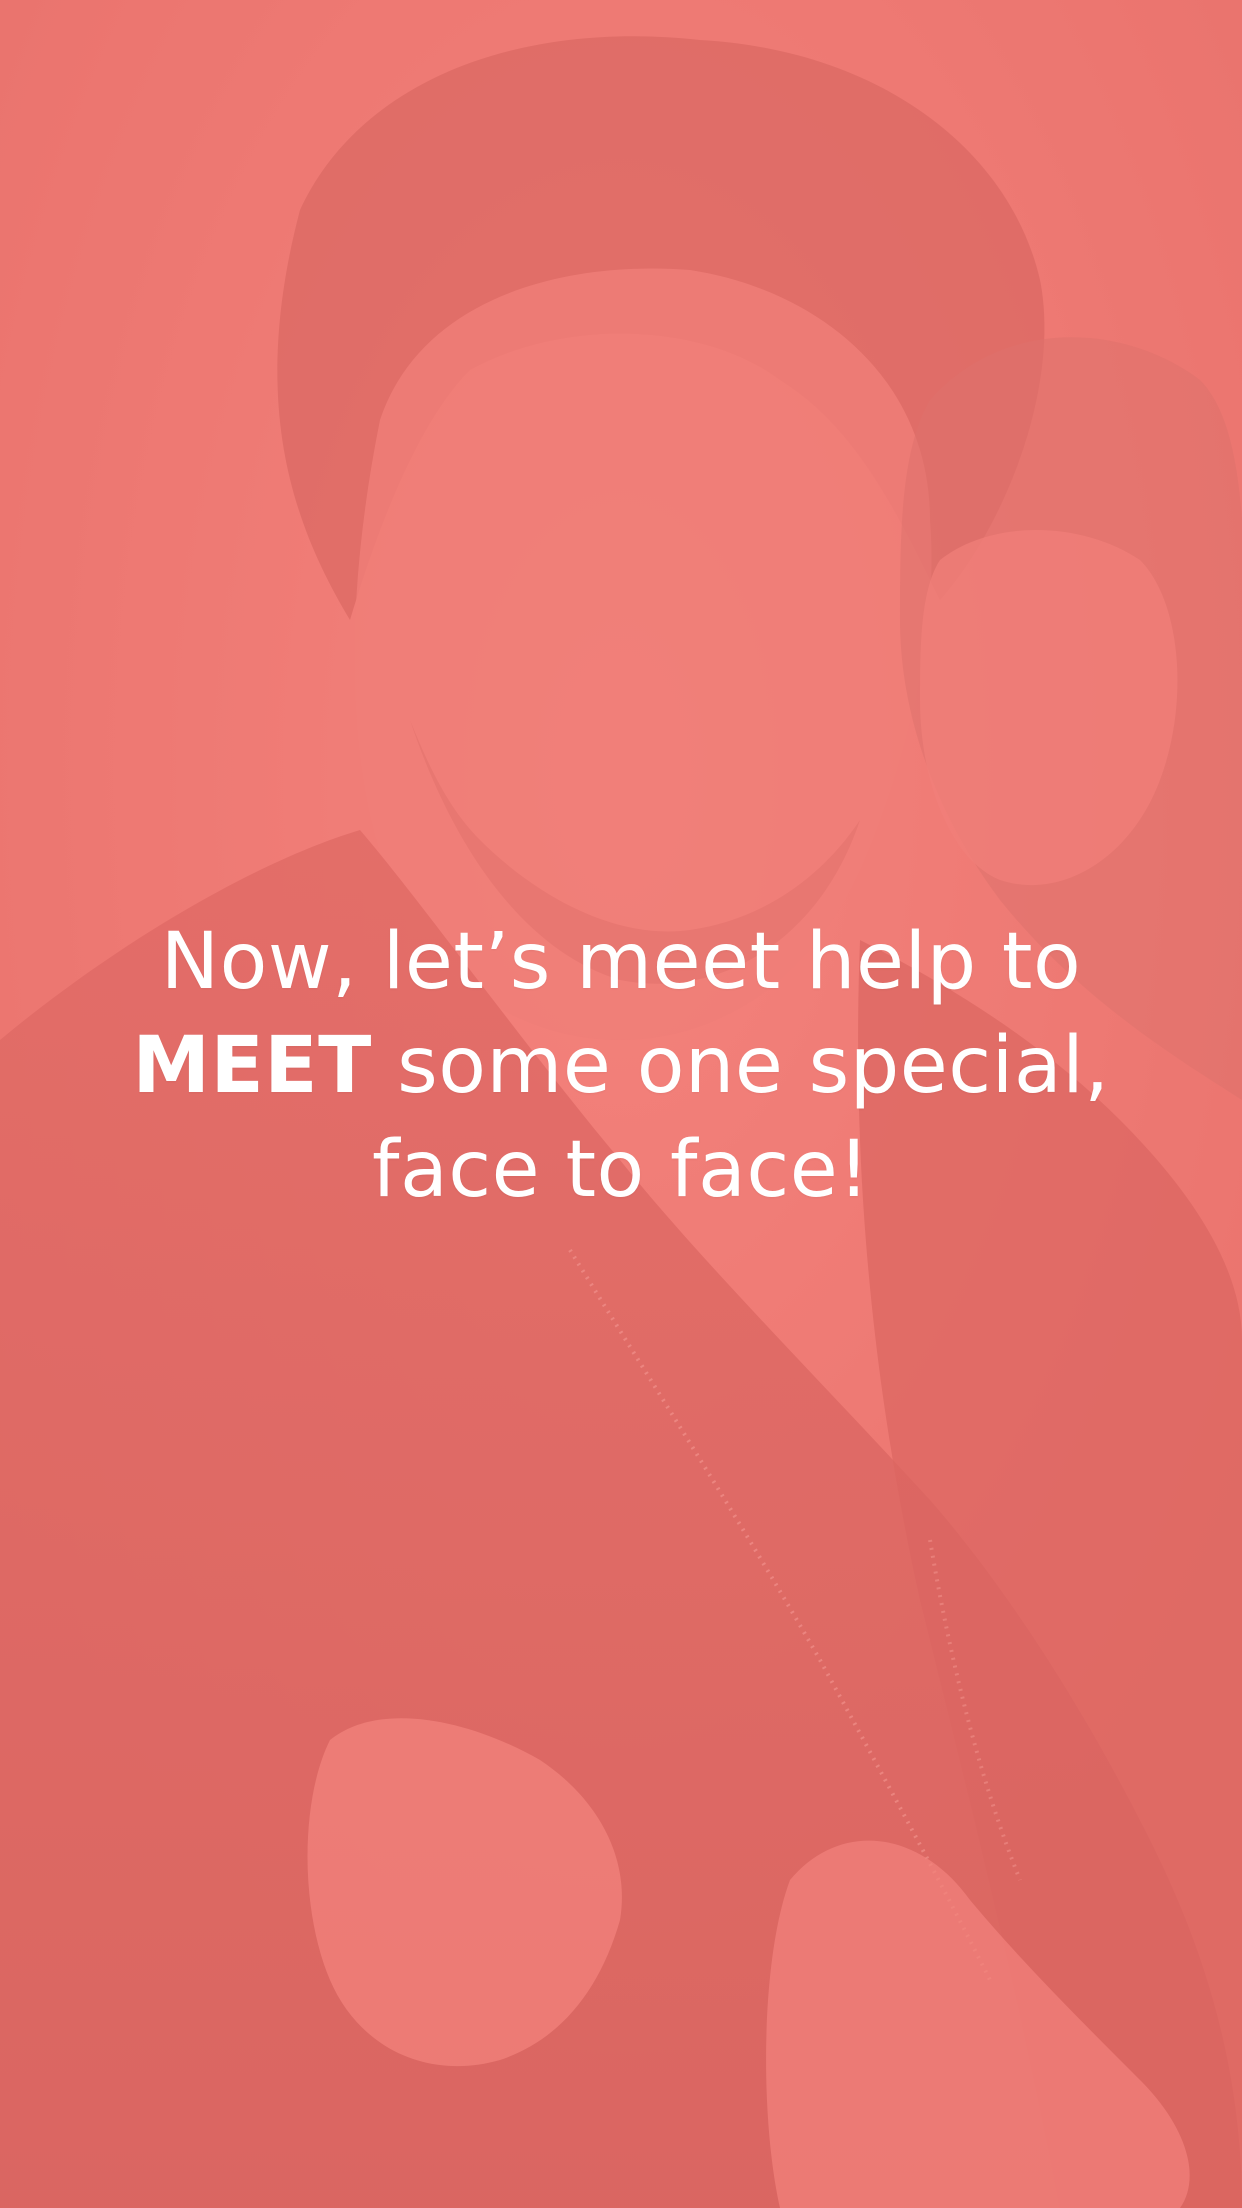  What do you see at coordinates (621, 962) in the screenshot?
I see `headline-line-1: Now, let’s meet help to` at bounding box center [621, 962].